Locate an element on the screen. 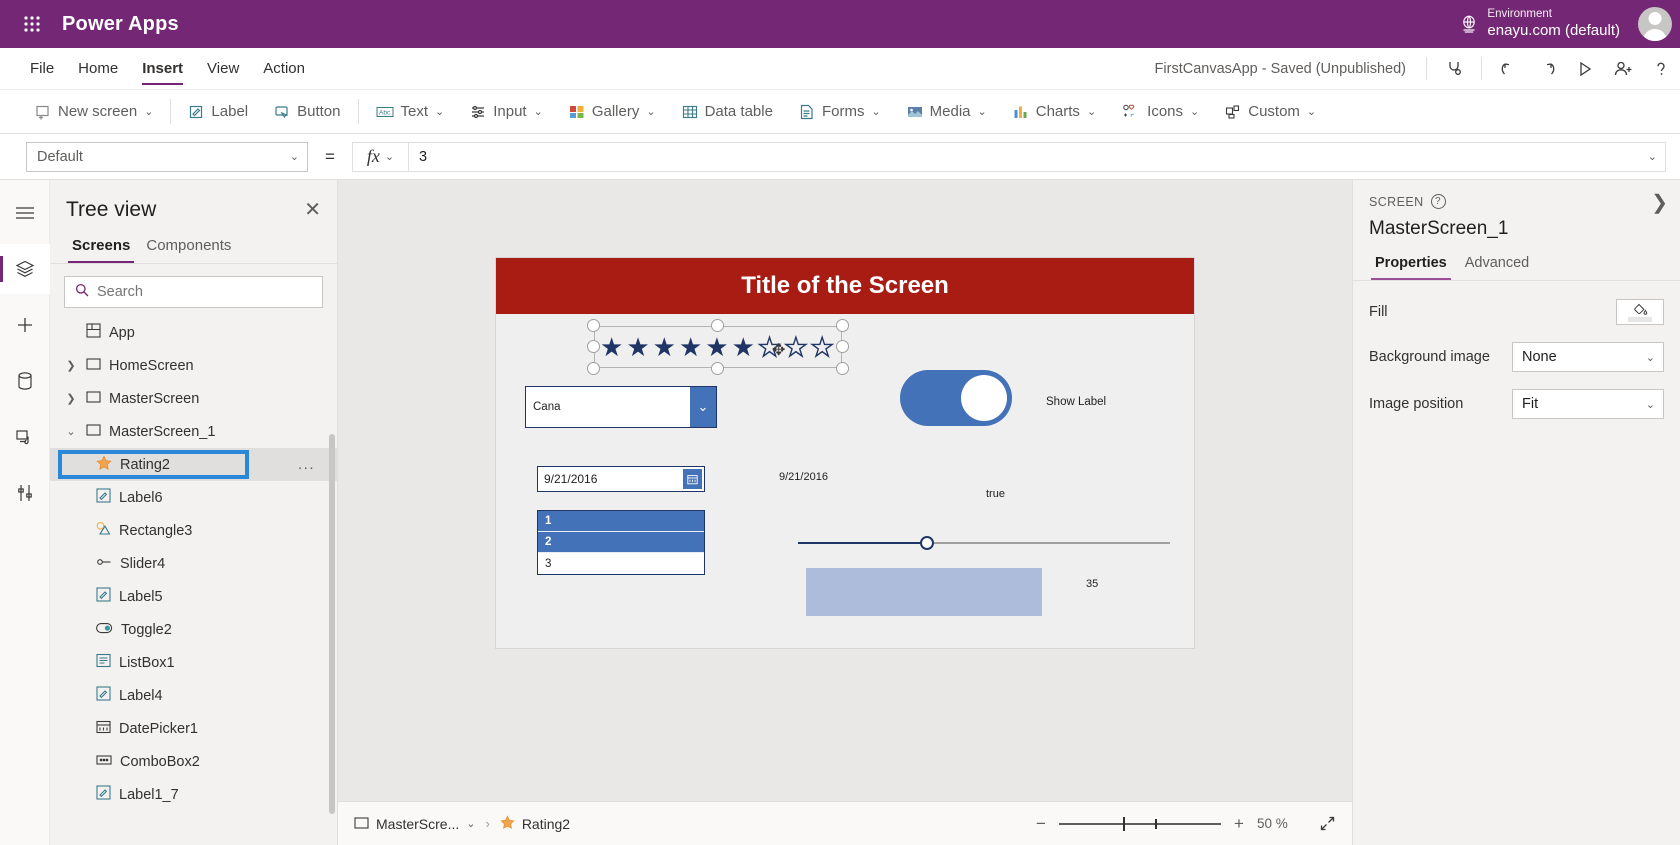  slider-handle is located at coordinates (927, 543).